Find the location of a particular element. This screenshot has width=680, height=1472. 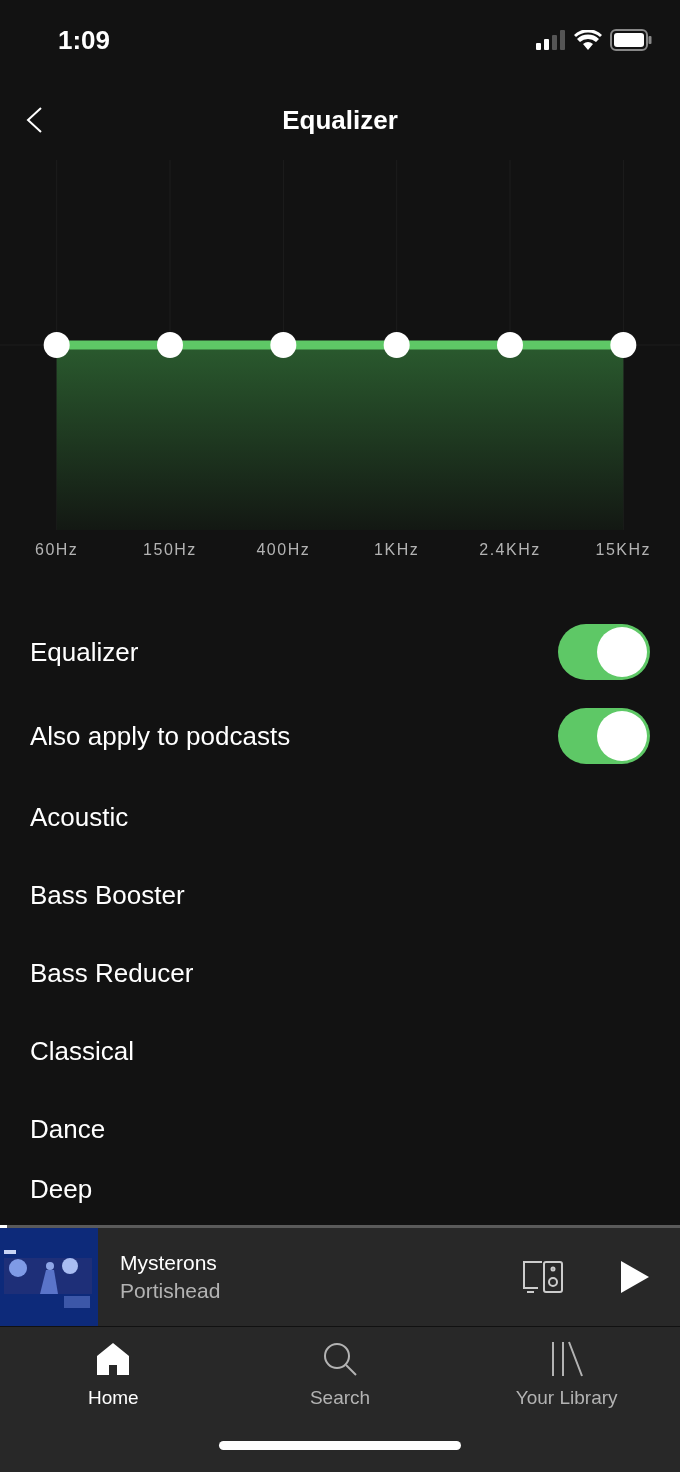

band-label: 150Hz is located at coordinates (170, 550).